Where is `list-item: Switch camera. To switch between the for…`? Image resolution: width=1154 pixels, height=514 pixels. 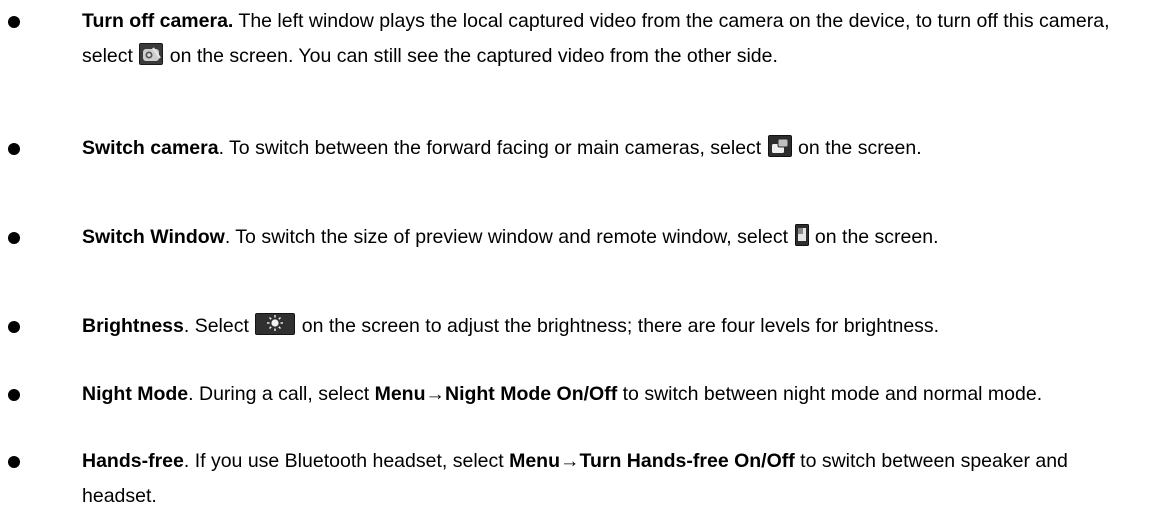 list-item: Switch camera. To switch between the for… is located at coordinates (612, 148).